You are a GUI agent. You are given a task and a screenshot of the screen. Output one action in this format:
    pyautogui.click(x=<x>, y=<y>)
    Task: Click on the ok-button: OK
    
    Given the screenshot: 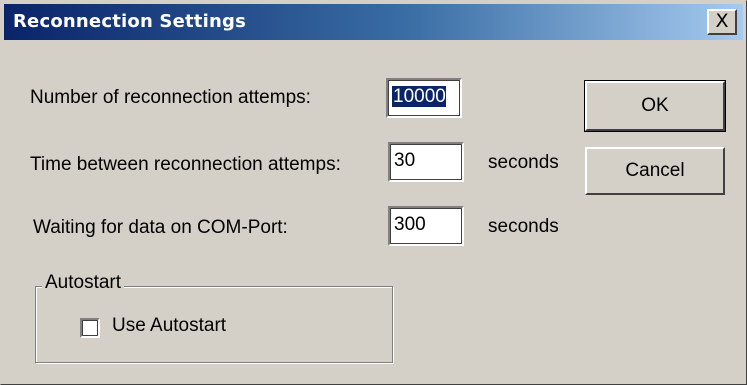 What is the action you would take?
    pyautogui.click(x=655, y=106)
    